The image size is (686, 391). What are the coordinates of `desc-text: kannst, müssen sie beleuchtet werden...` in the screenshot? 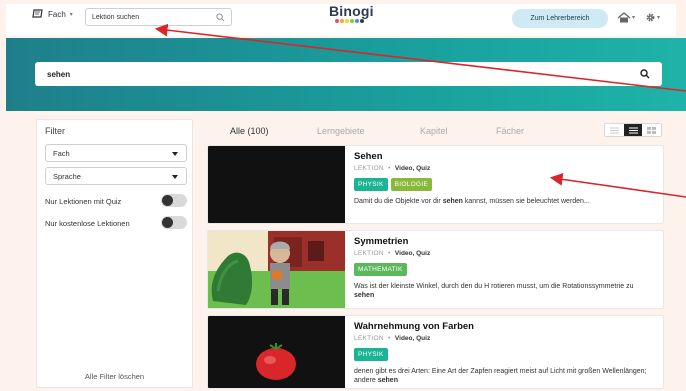 It's located at (526, 201).